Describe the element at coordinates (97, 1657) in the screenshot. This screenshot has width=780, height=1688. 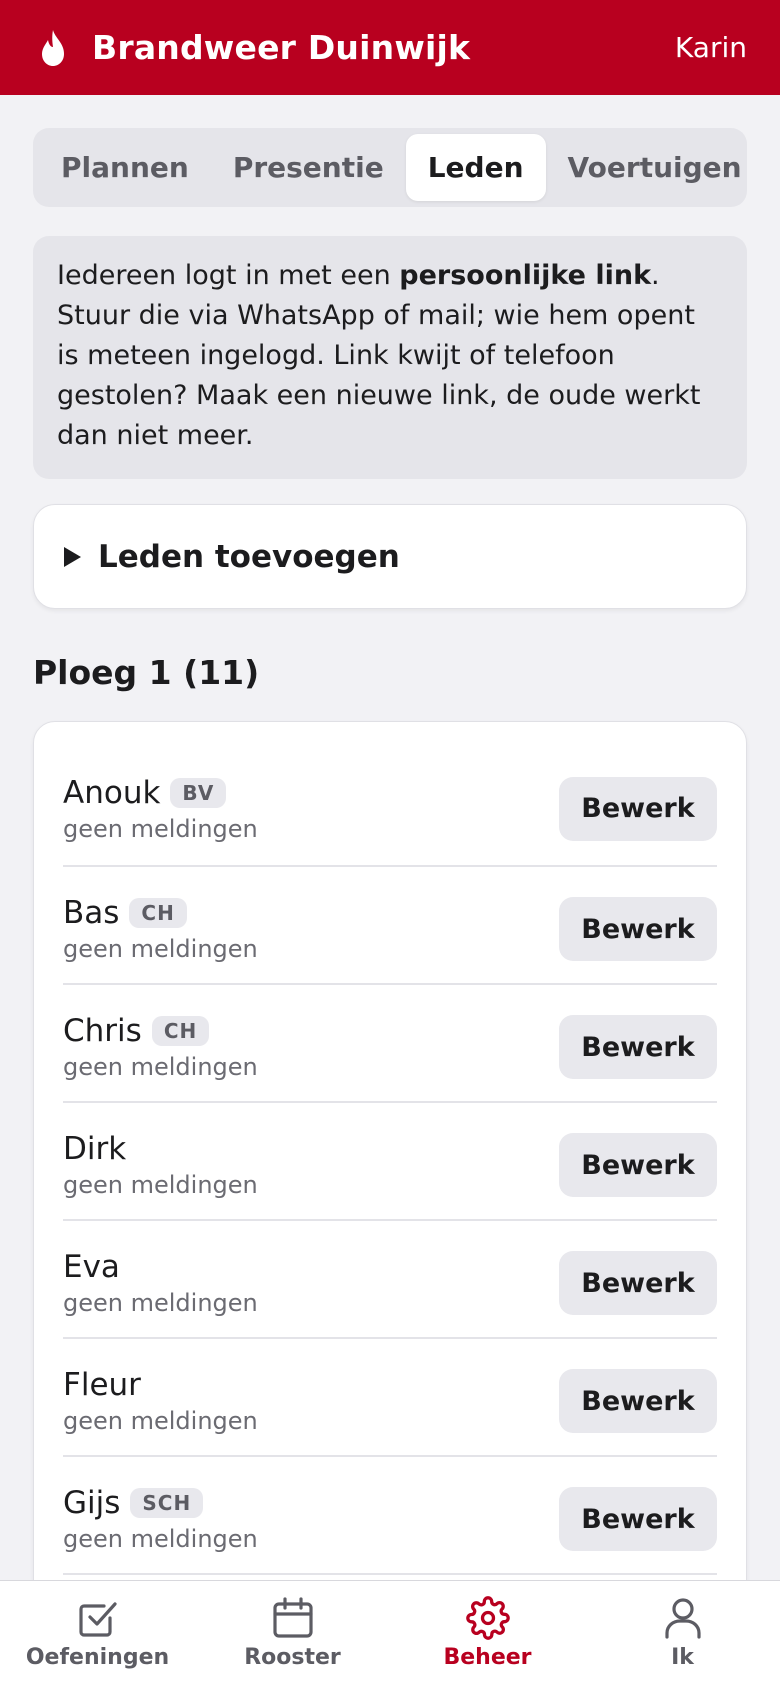
I see `nav-label: Oefeningen` at that location.